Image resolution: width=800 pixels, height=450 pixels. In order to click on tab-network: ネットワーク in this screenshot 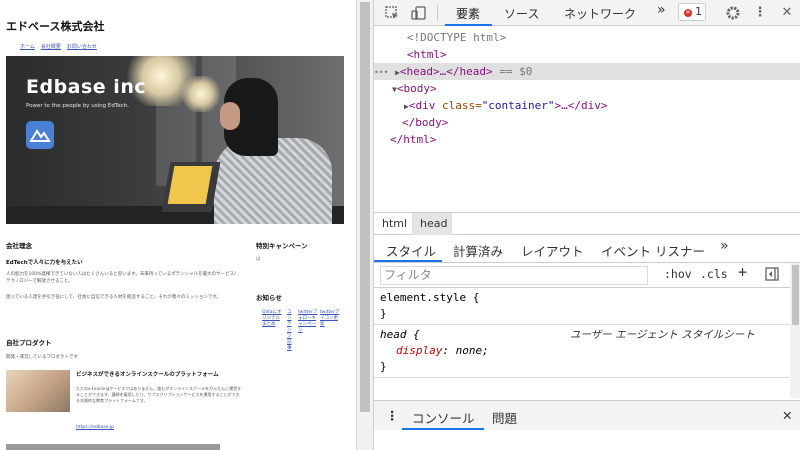, I will do `click(600, 13)`.